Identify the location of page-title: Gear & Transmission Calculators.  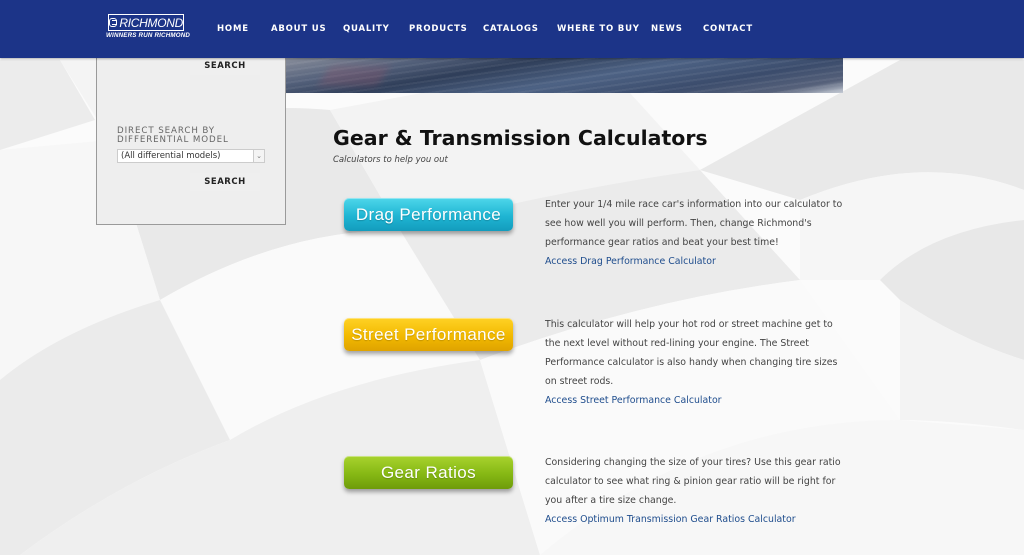
(520, 138).